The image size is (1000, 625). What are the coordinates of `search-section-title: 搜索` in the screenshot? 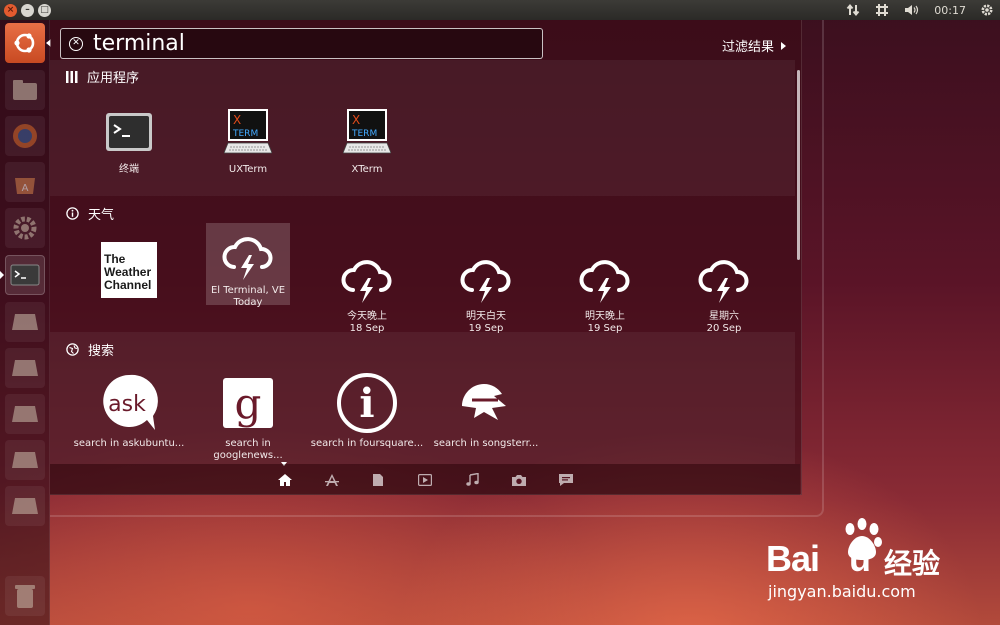 It's located at (101, 351).